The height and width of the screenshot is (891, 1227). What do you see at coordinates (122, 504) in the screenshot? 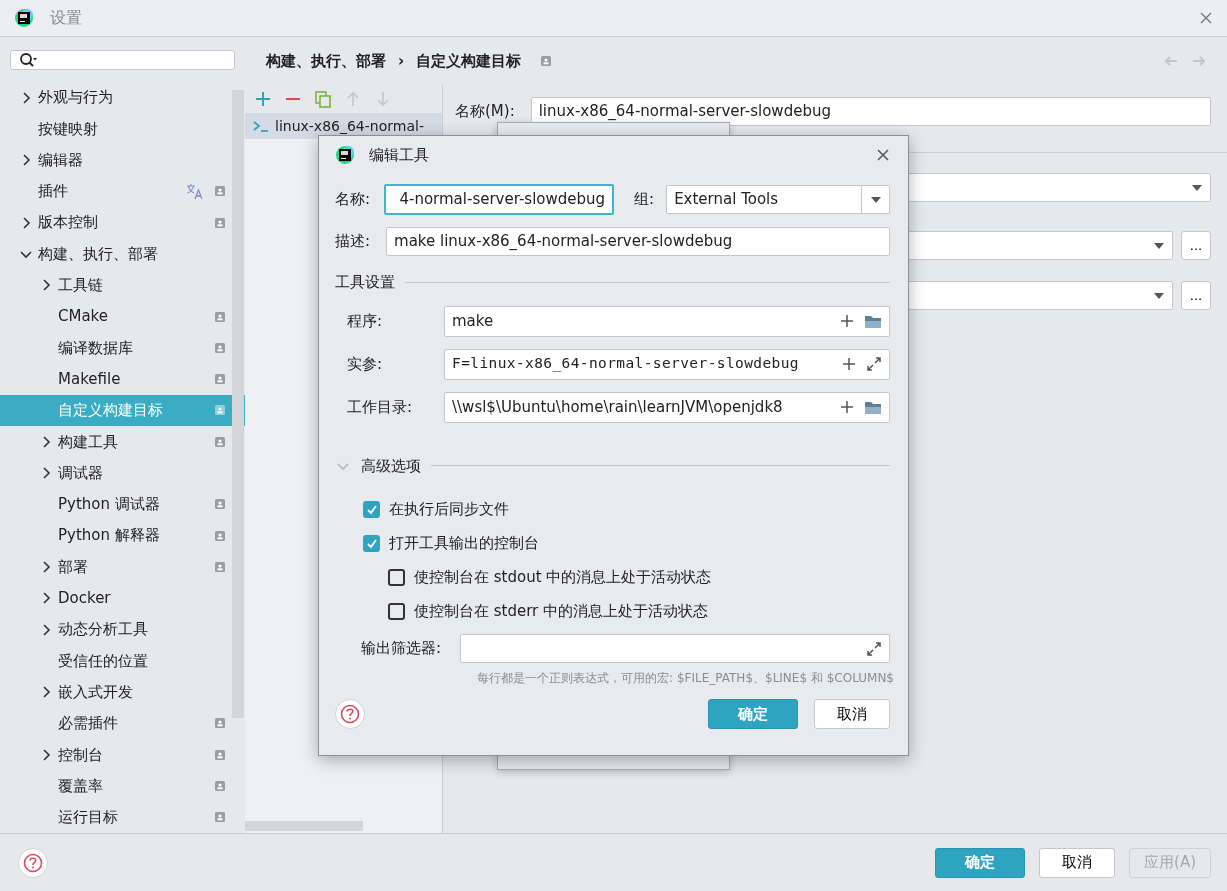
I see `tree-item: Python 调试器` at bounding box center [122, 504].